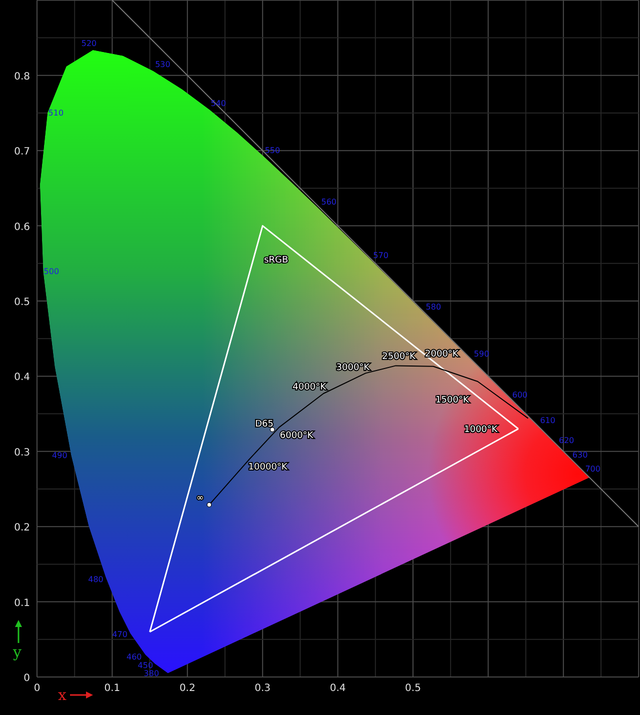 The height and width of the screenshot is (715, 640). What do you see at coordinates (22, 227) in the screenshot?
I see `axis-tick-label: 0.6` at bounding box center [22, 227].